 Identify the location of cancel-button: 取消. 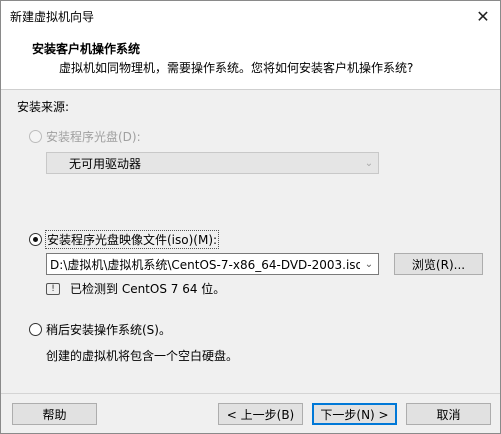
(448, 414).